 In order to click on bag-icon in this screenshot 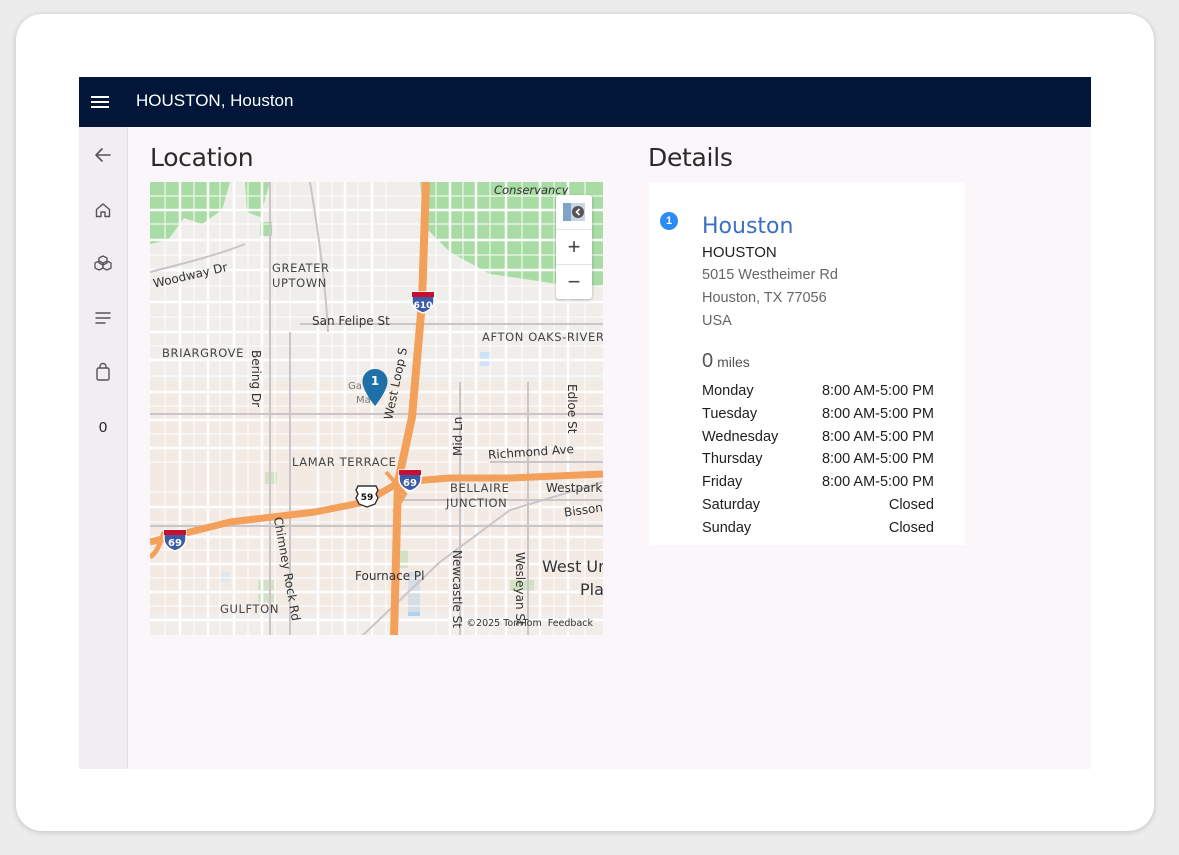, I will do `click(103, 372)`.